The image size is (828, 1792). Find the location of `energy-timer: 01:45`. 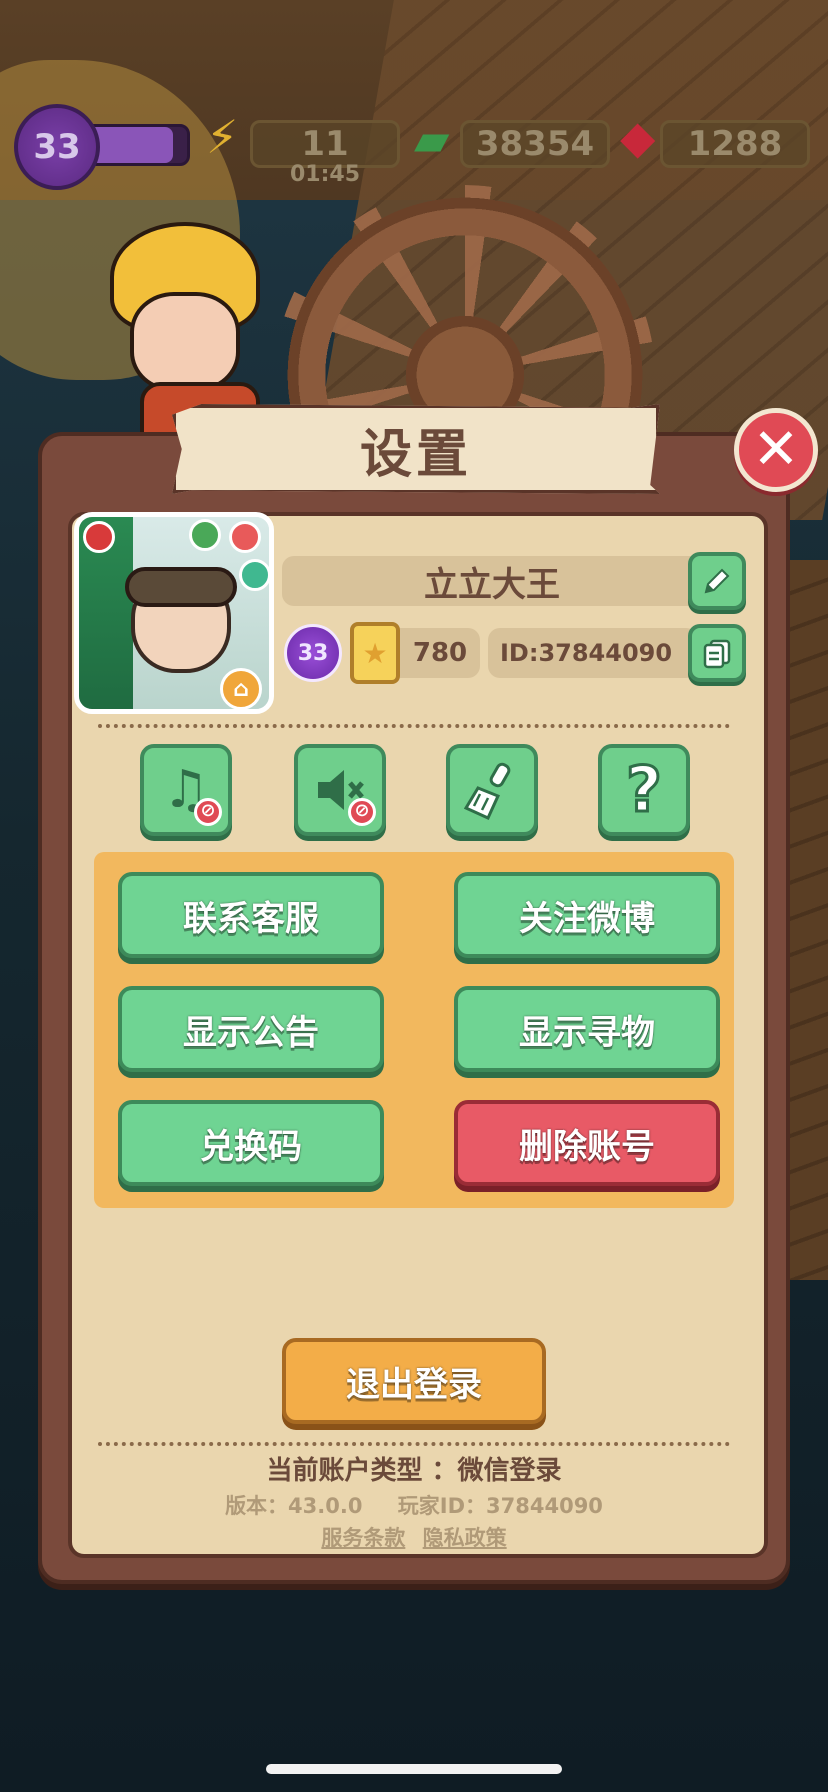

energy-timer: 01:45 is located at coordinates (325, 174).